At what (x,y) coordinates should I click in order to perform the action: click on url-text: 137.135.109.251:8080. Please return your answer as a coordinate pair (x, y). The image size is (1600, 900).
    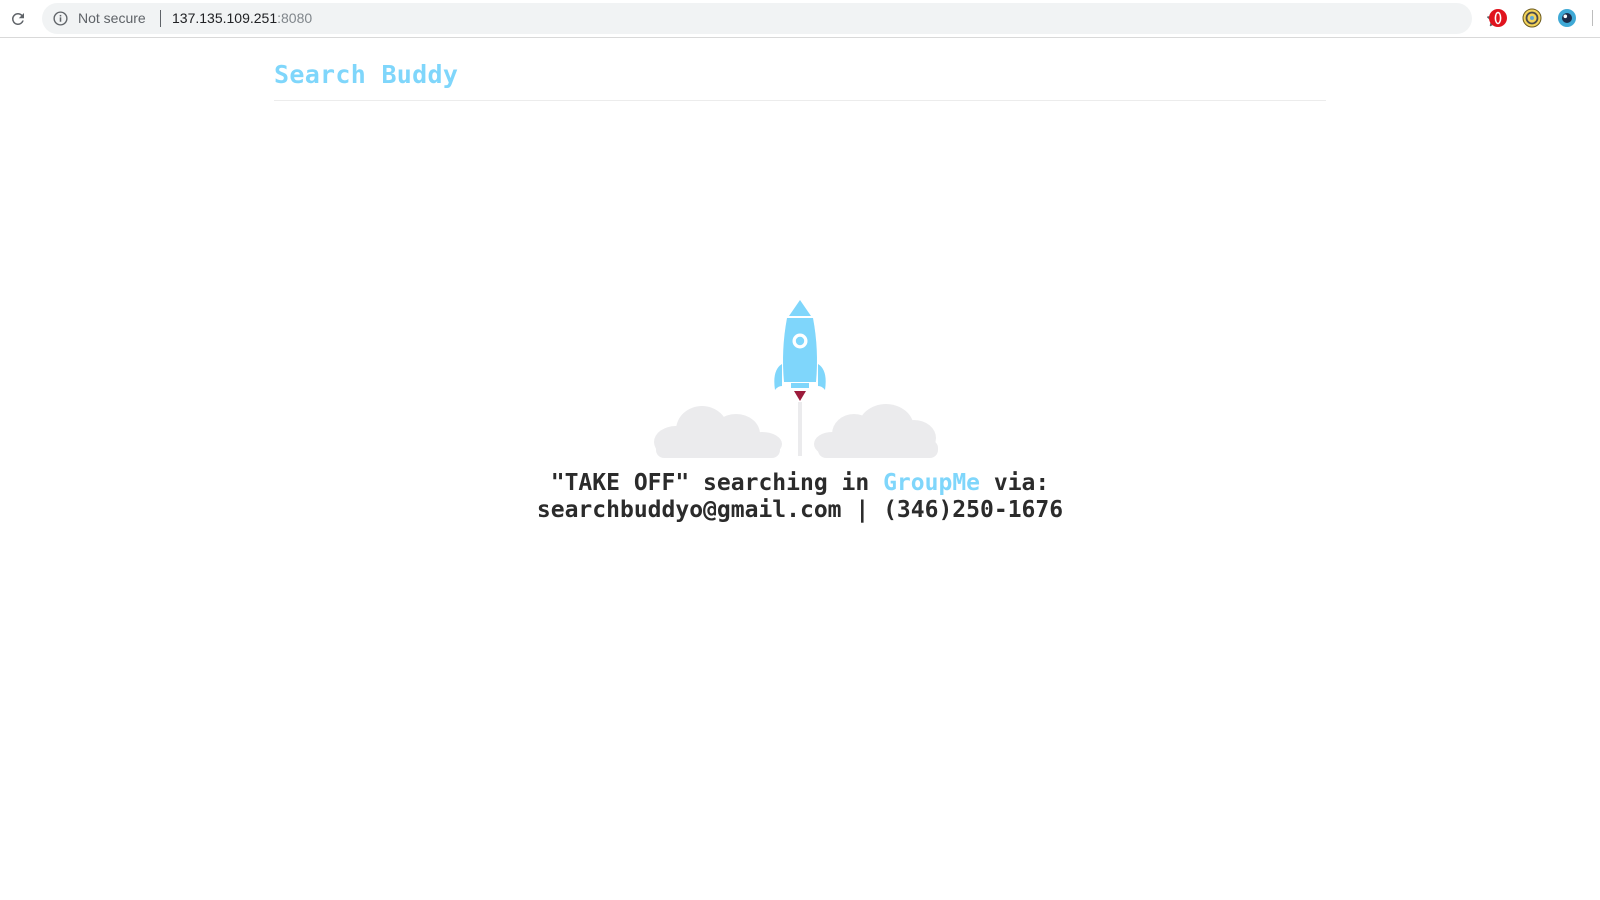
    Looking at the image, I should click on (242, 18).